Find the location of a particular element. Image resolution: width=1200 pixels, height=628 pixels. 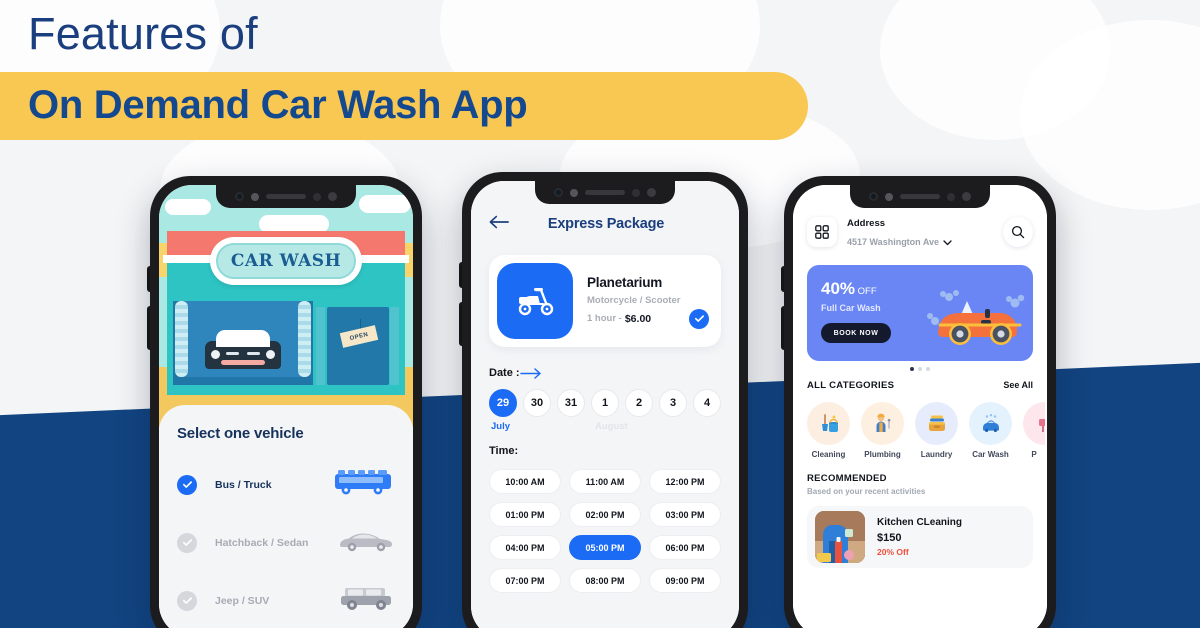

bumper is located at coordinates (243, 362).